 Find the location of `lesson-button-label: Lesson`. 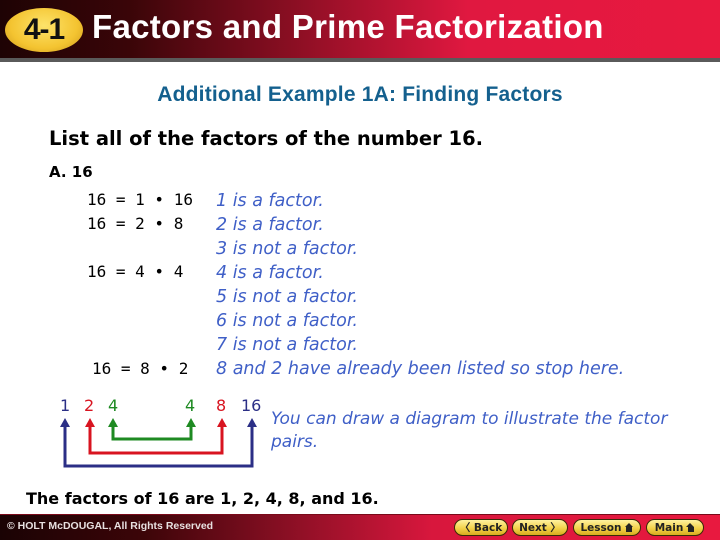

lesson-button-label: Lesson is located at coordinates (601, 527).